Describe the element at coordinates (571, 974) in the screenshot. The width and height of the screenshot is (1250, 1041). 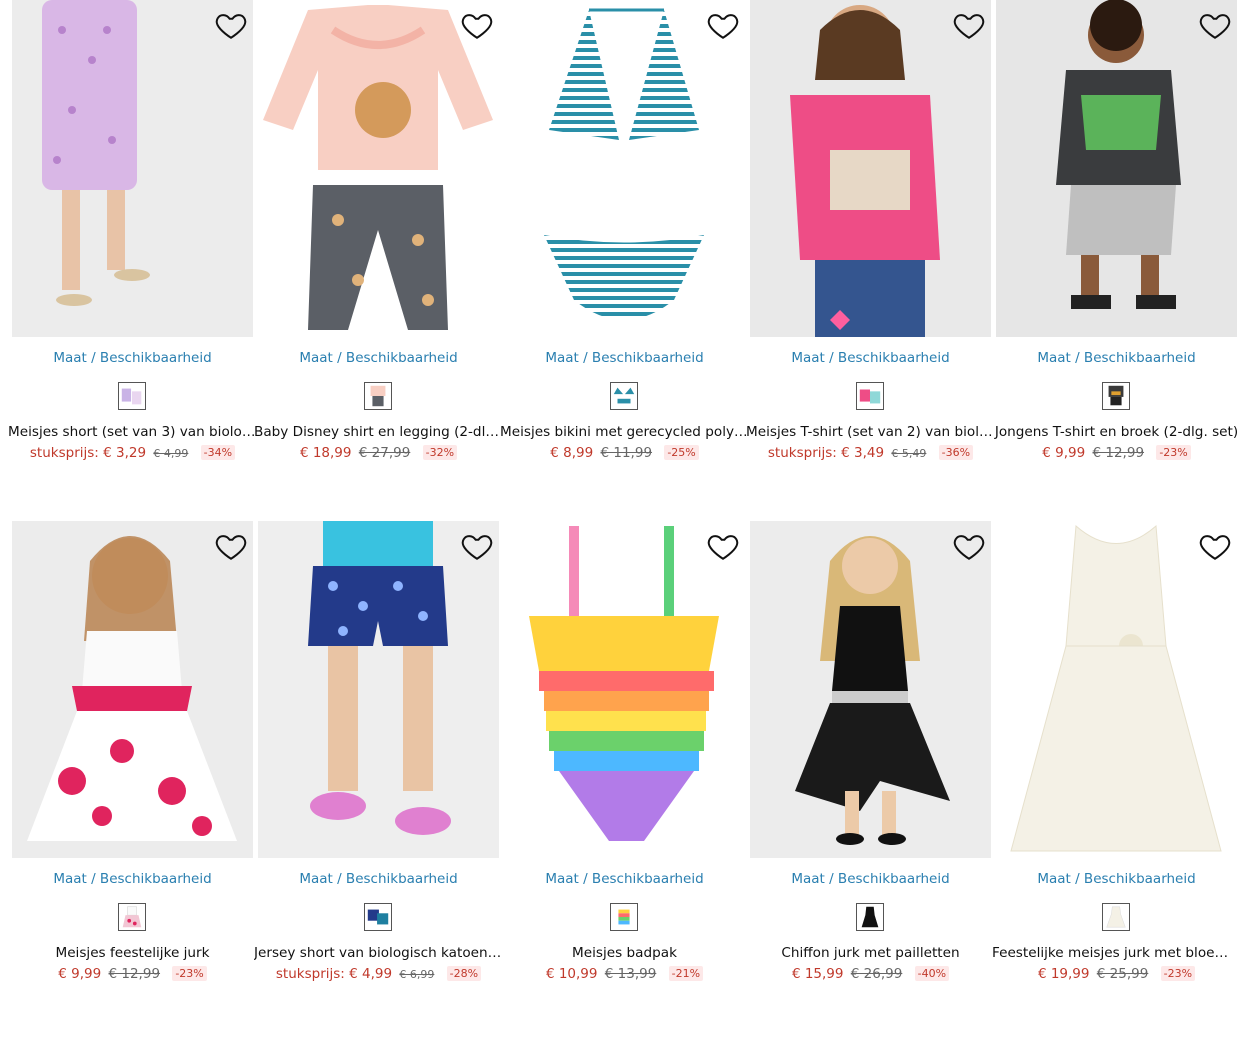
I see `current-price: € 10,99` at that location.